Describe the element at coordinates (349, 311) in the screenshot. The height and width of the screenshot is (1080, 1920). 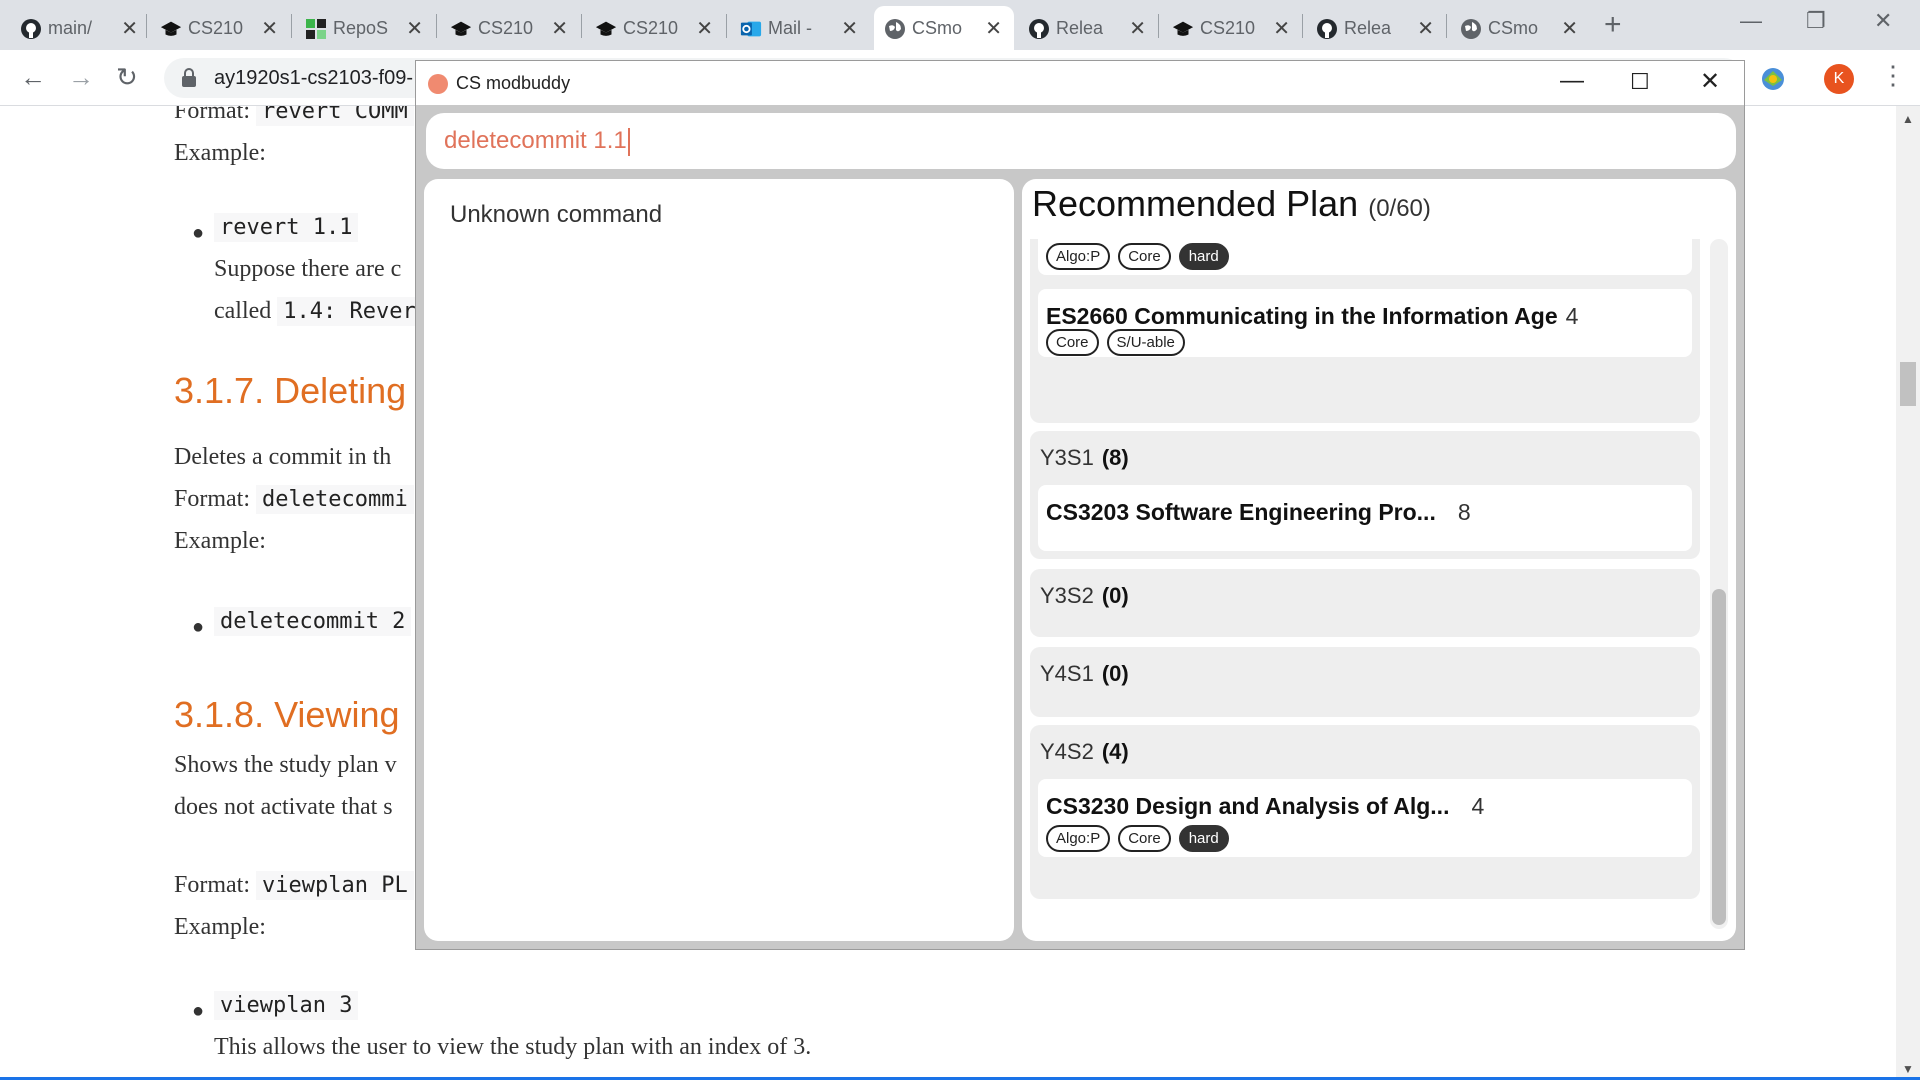
I see `called-code: 1.4: Rever` at that location.